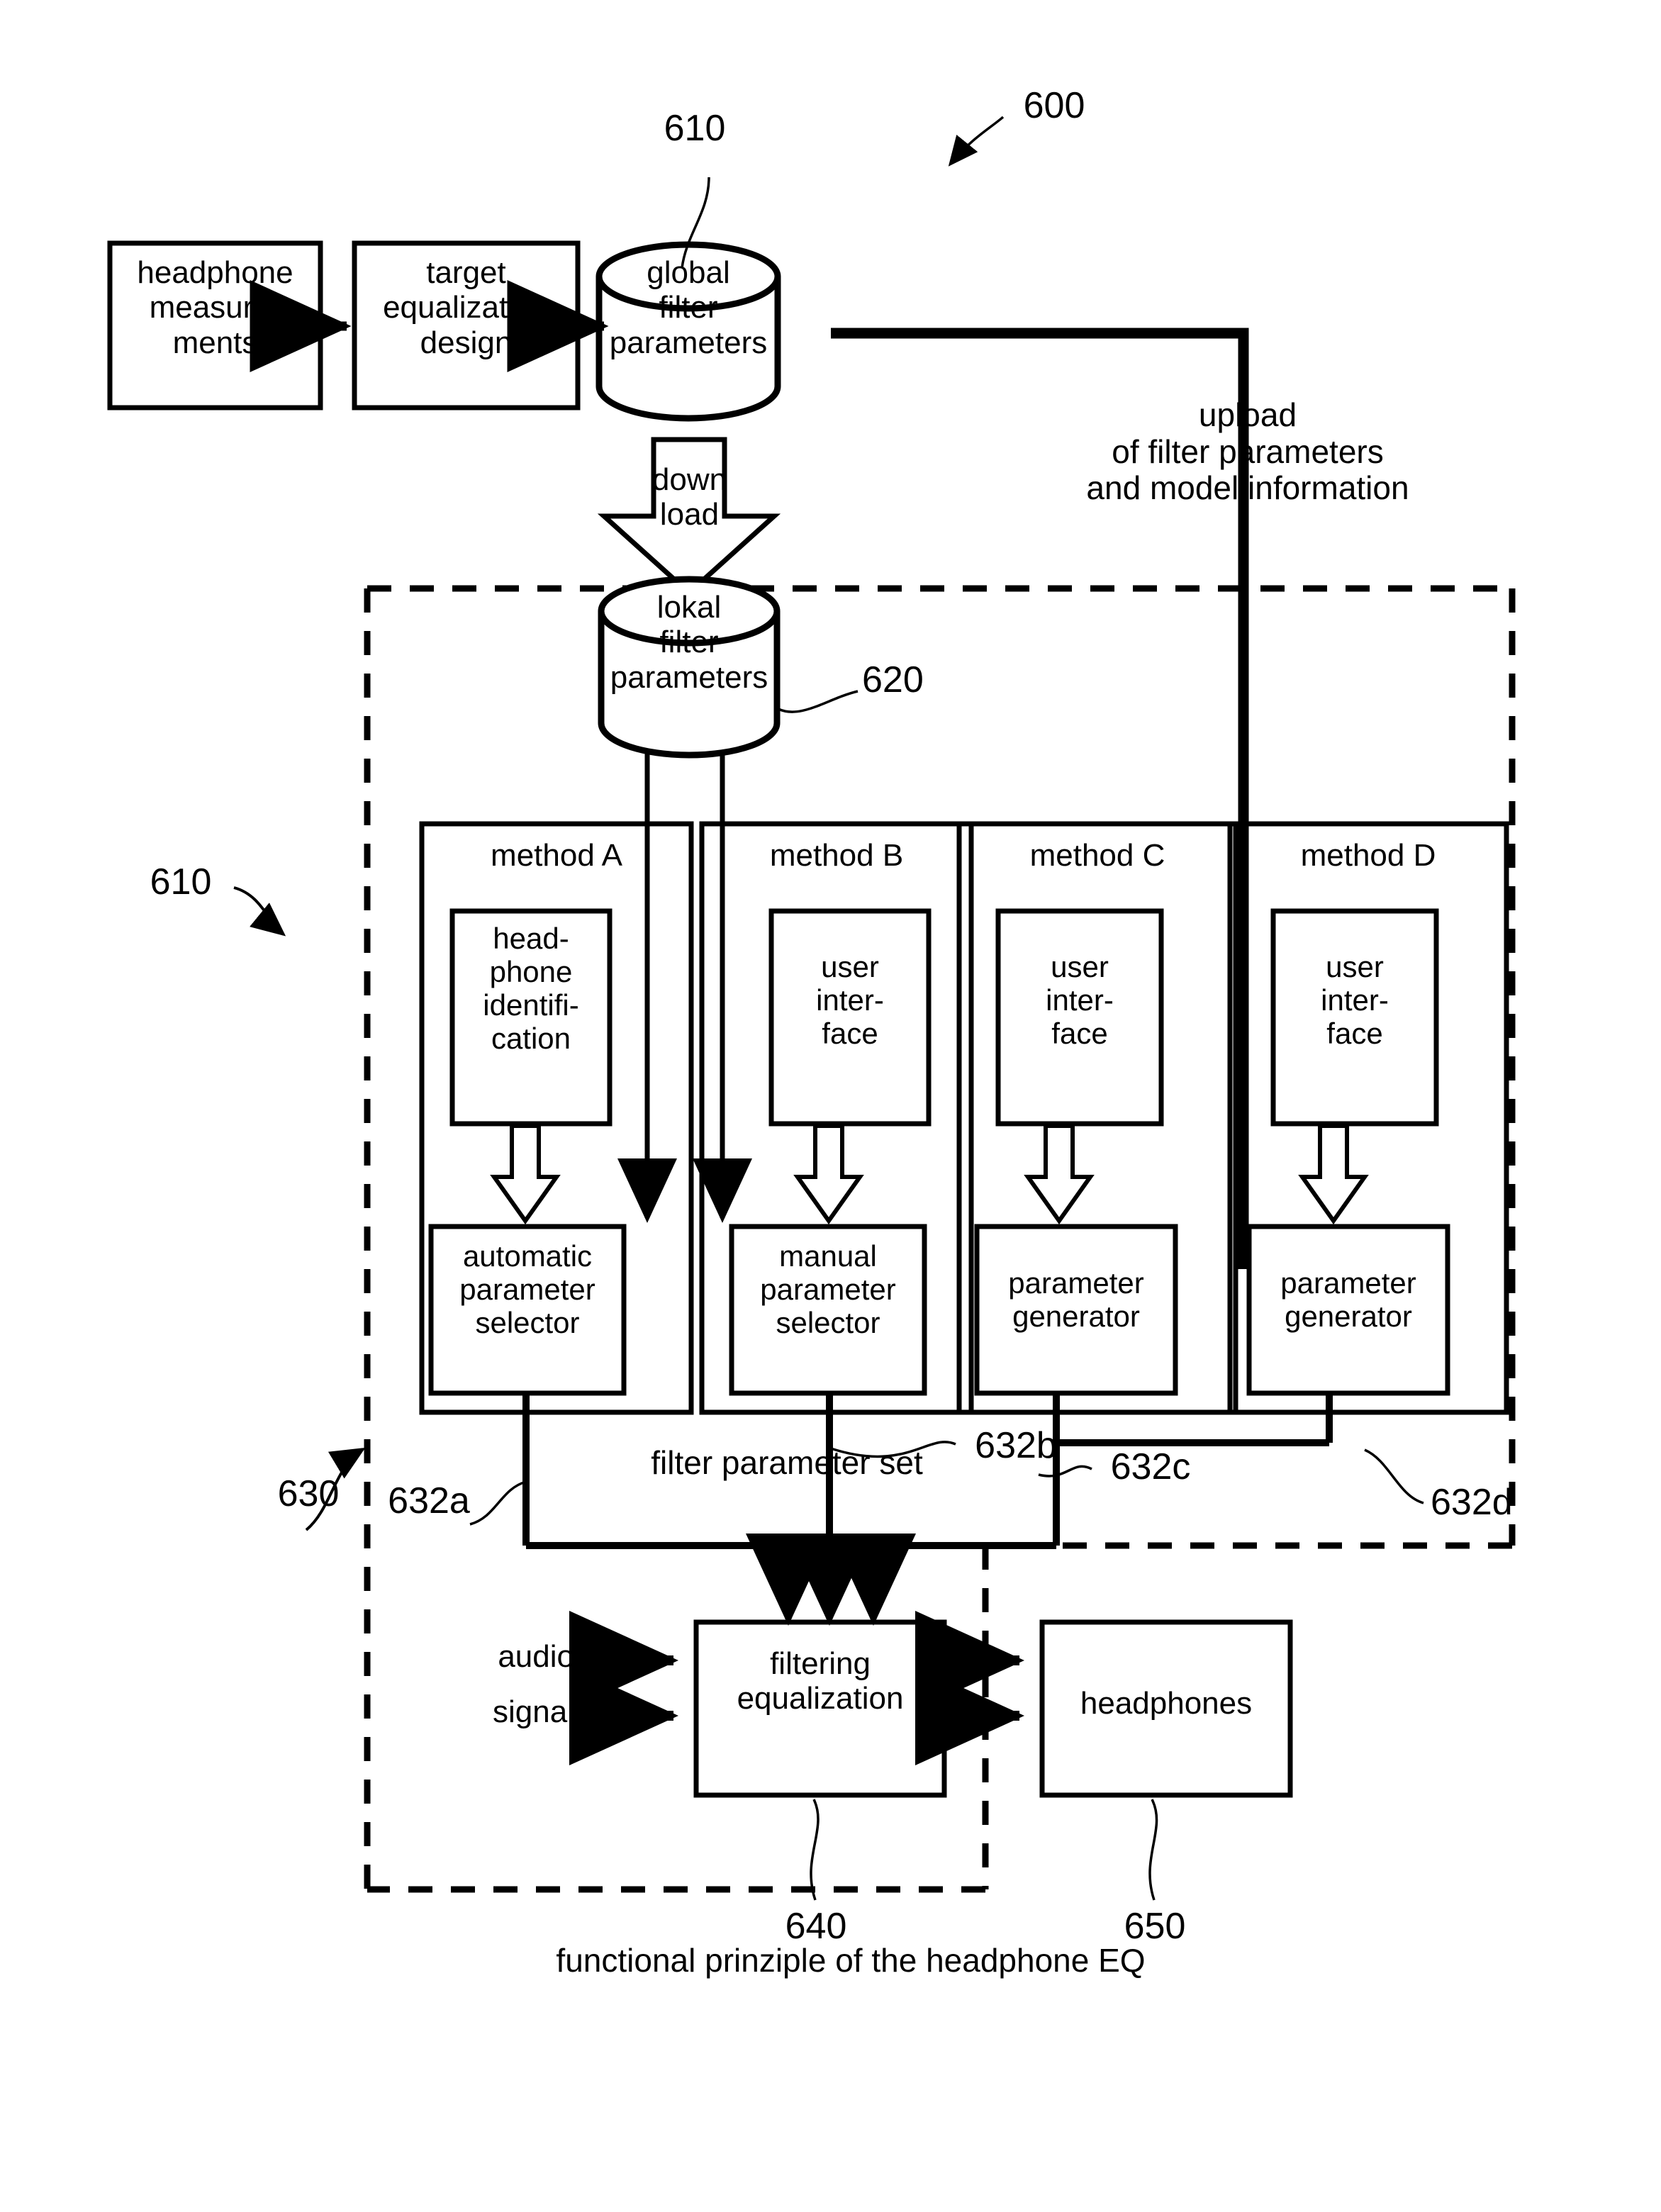  Describe the element at coordinates (1016, 1445) in the screenshot. I see `ref-632b: 632b` at that location.